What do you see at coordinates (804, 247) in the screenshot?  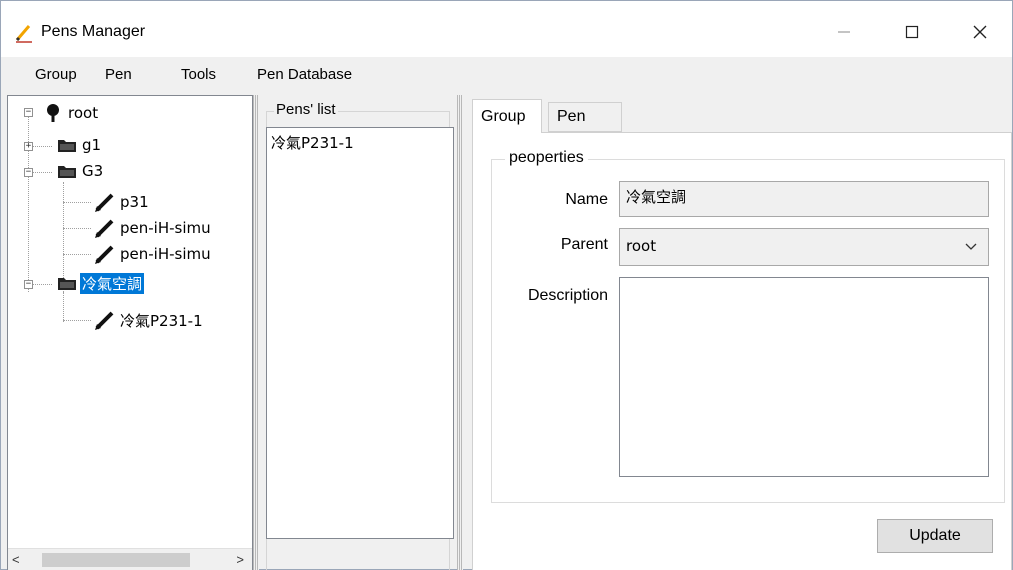 I see `parent-select: root` at bounding box center [804, 247].